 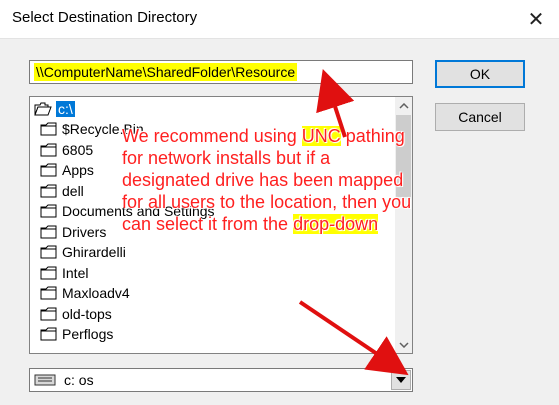 What do you see at coordinates (321, 136) in the screenshot?
I see `annotation-highlight-unc: UNC` at bounding box center [321, 136].